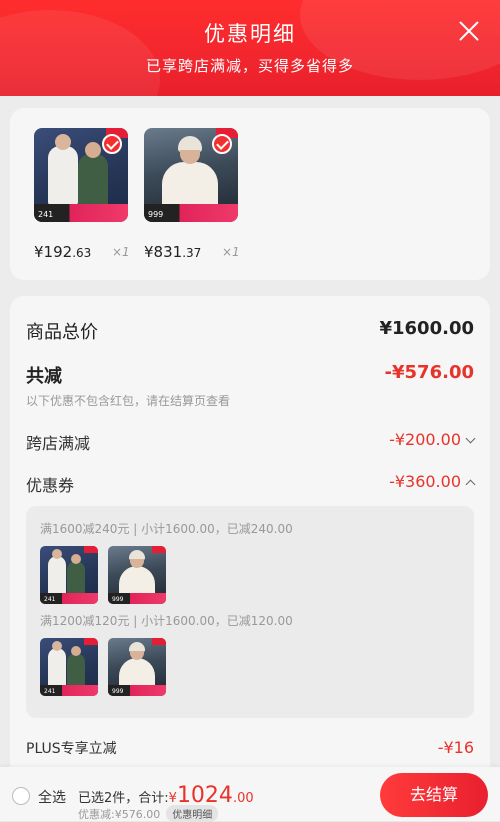 Image resolution: width=500 pixels, height=822 pixels. Describe the element at coordinates (166, 621) in the screenshot. I see `coupon-desc-2: 满1200减120元 | 小计1600.00，已减120.00` at that location.